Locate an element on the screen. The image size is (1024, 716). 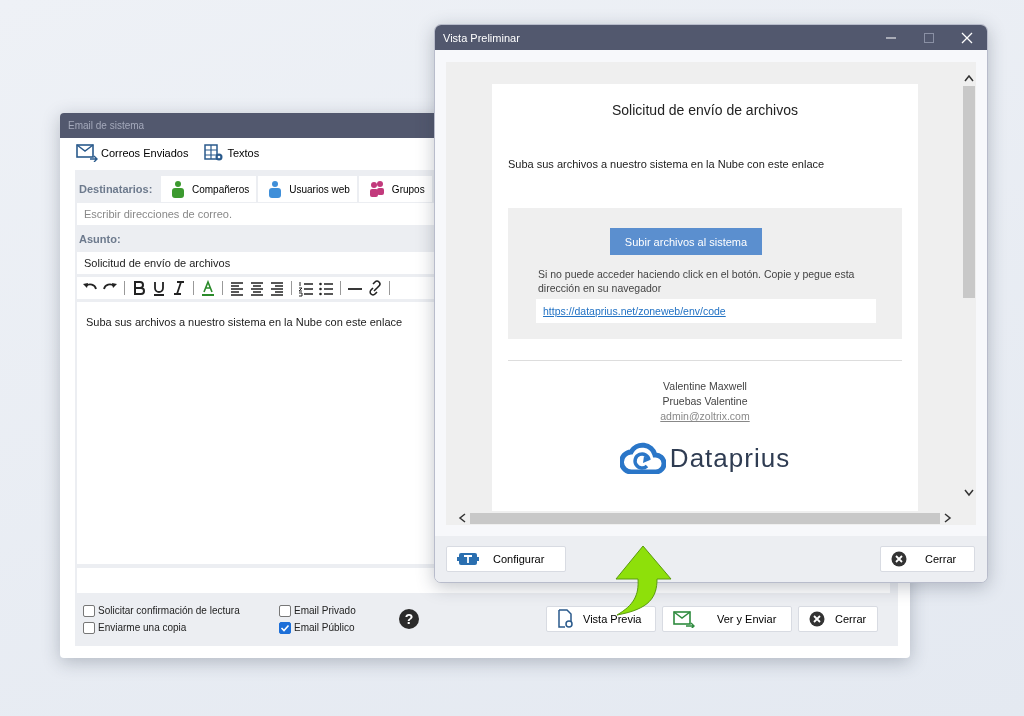
chevron-up-icon is located at coordinates (969, 78).